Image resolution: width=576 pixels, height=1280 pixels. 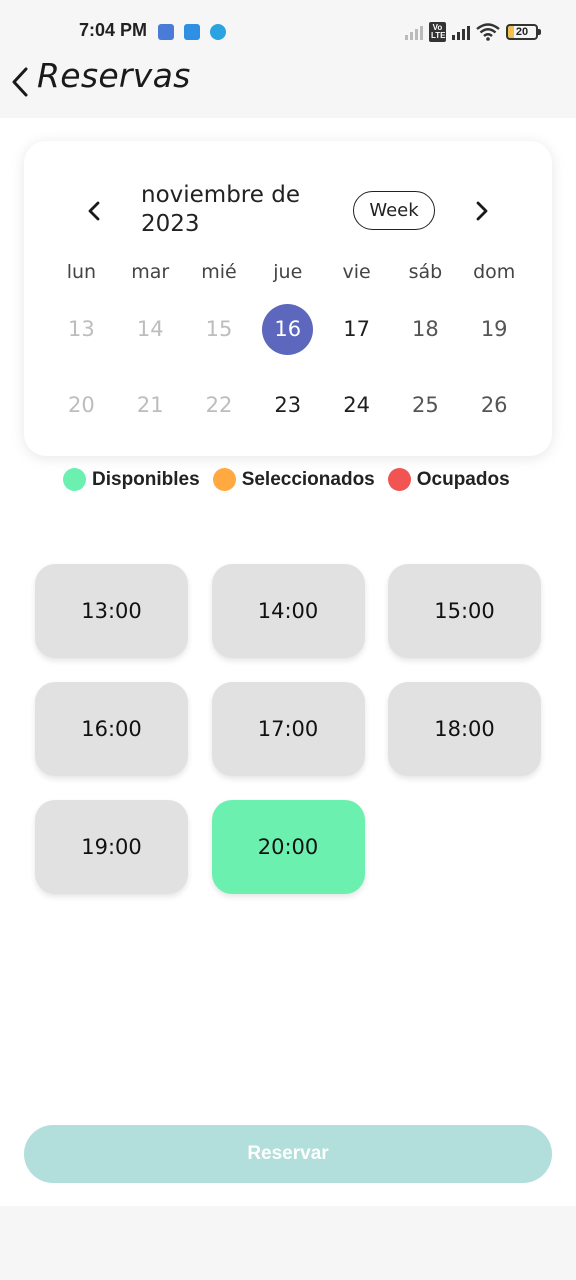 I want to click on chevron-right-icon, so click(x=482, y=211).